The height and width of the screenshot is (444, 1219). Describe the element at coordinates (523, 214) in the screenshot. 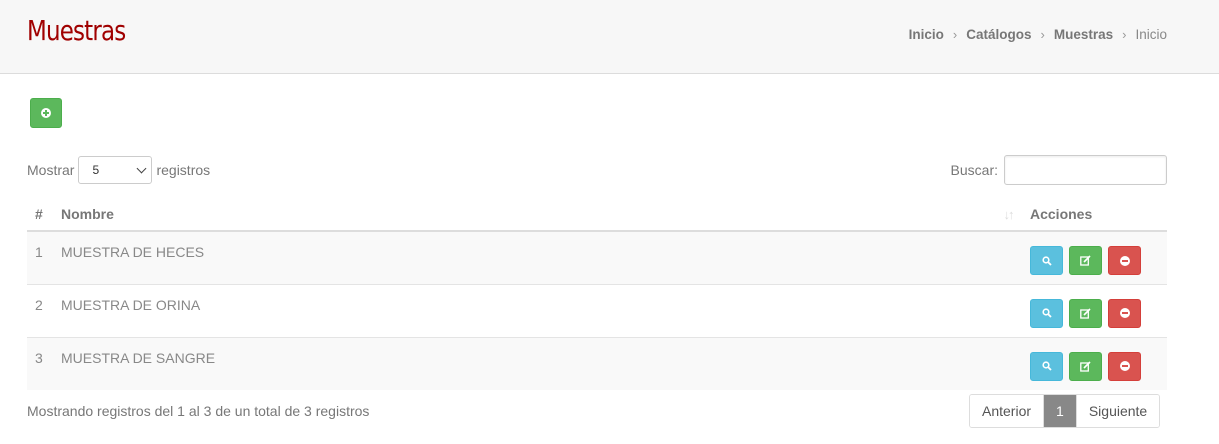

I see `column-header-nombre: Nombre` at that location.